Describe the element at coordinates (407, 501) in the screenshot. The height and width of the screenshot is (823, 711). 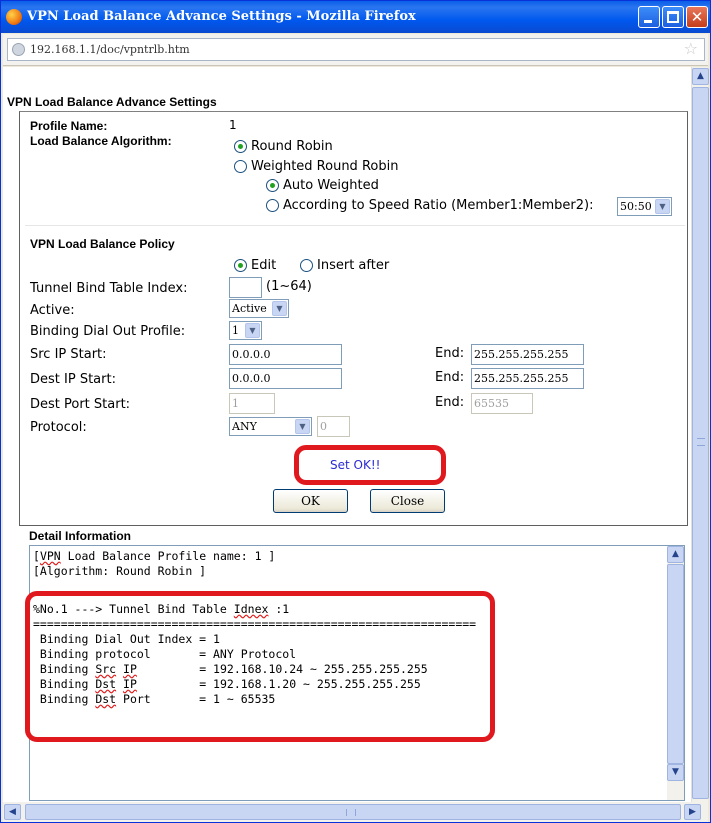
I see `close-button: Close` at that location.